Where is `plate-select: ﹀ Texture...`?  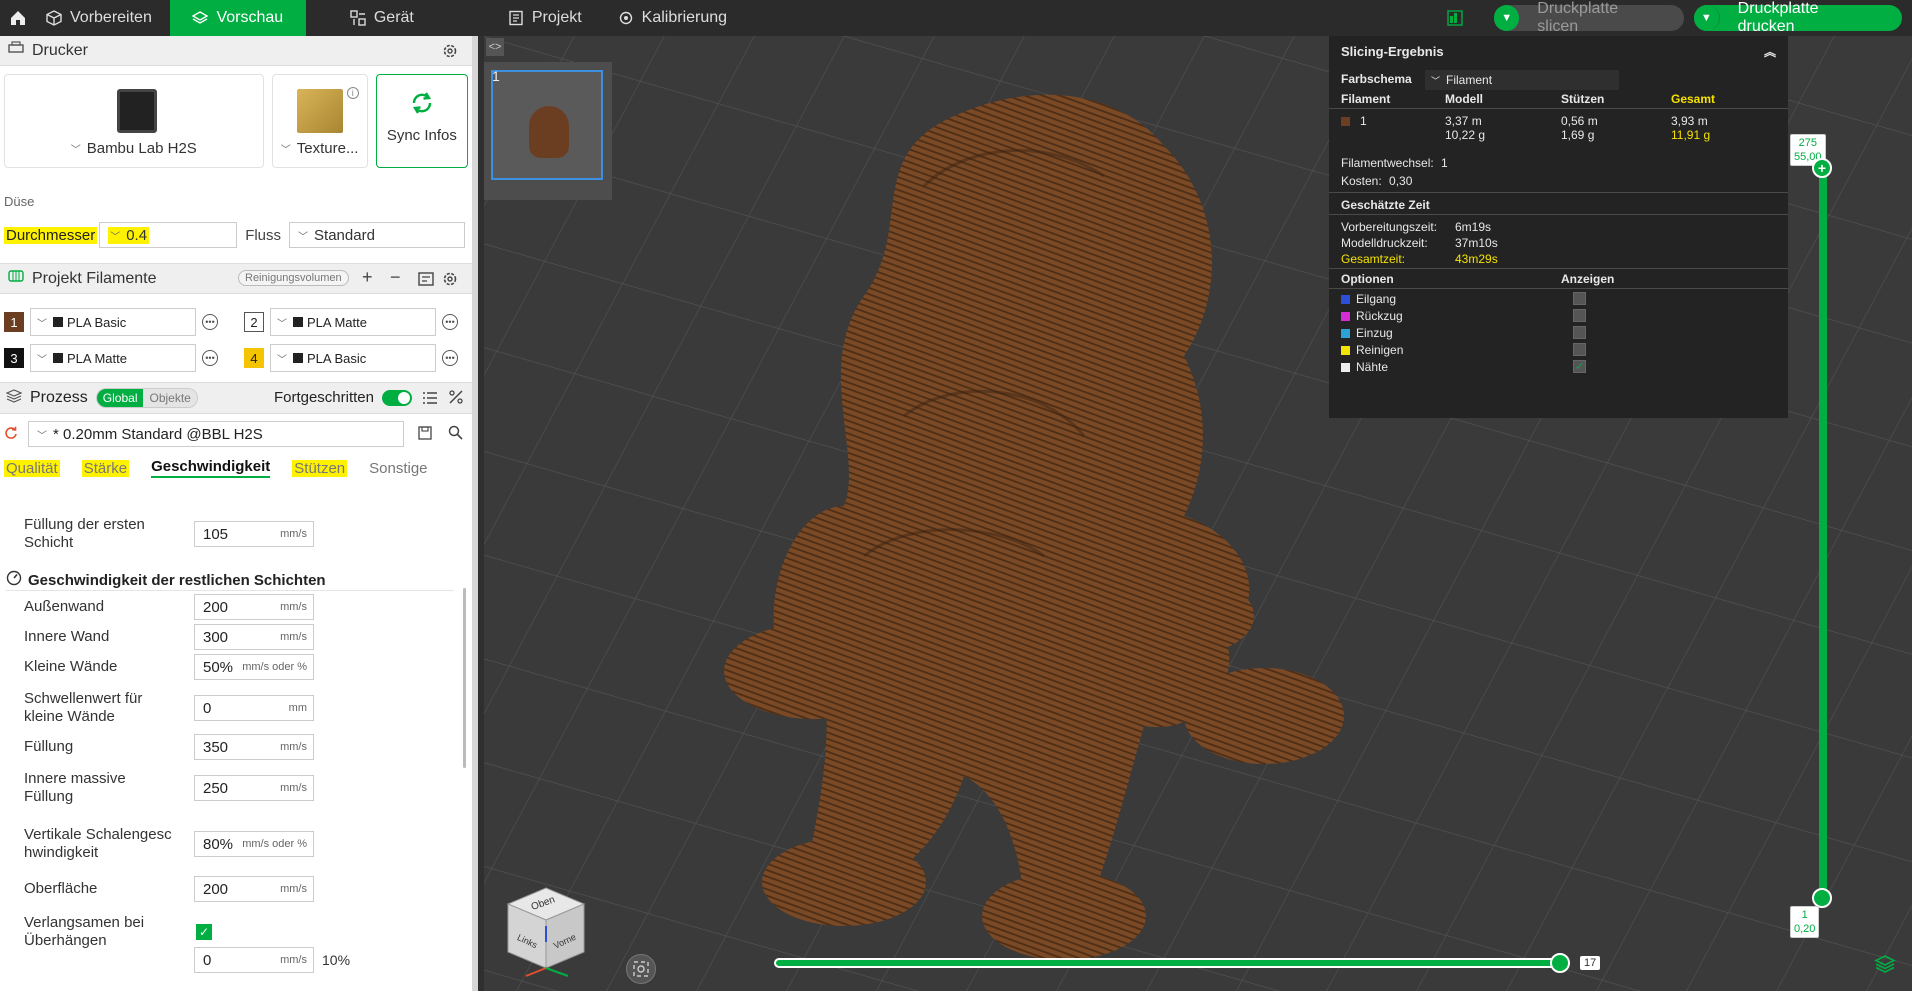 plate-select: ﹀ Texture... is located at coordinates (320, 148).